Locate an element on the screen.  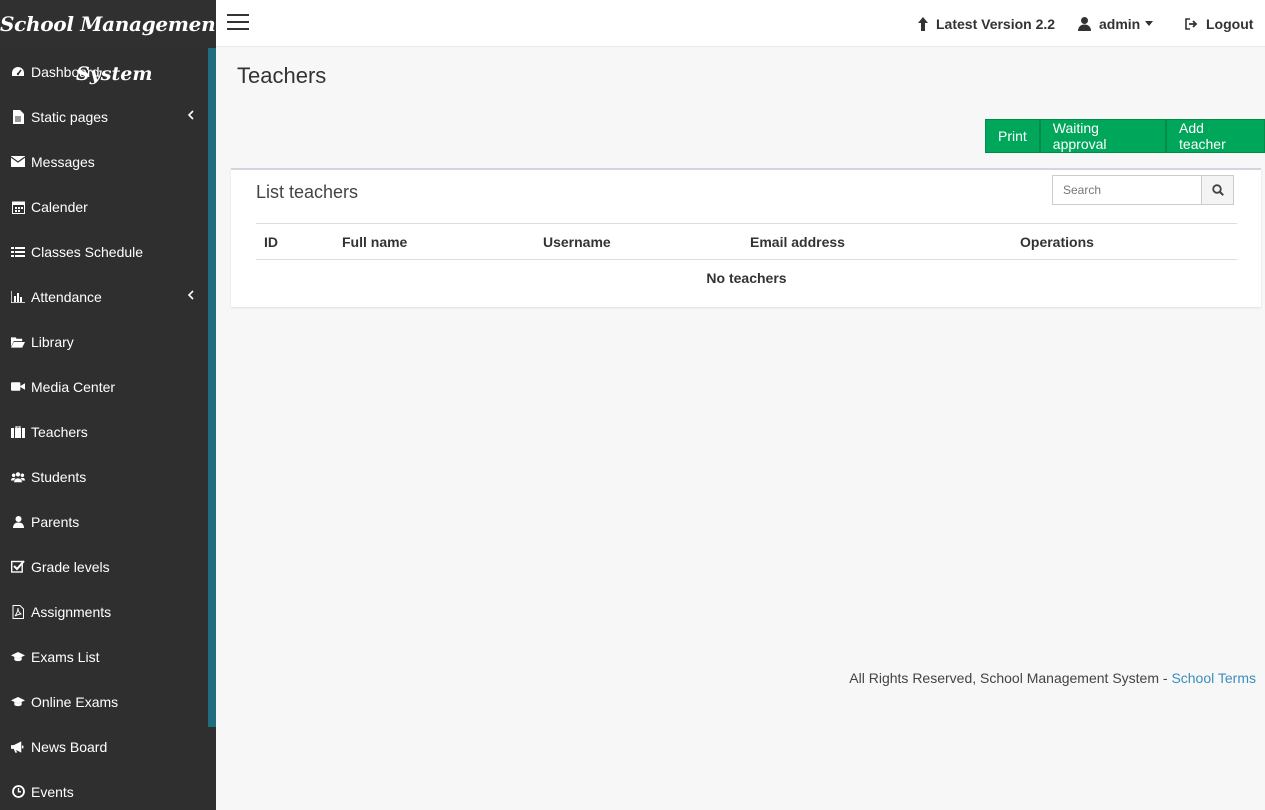
dashboard-icon is located at coordinates (18, 72).